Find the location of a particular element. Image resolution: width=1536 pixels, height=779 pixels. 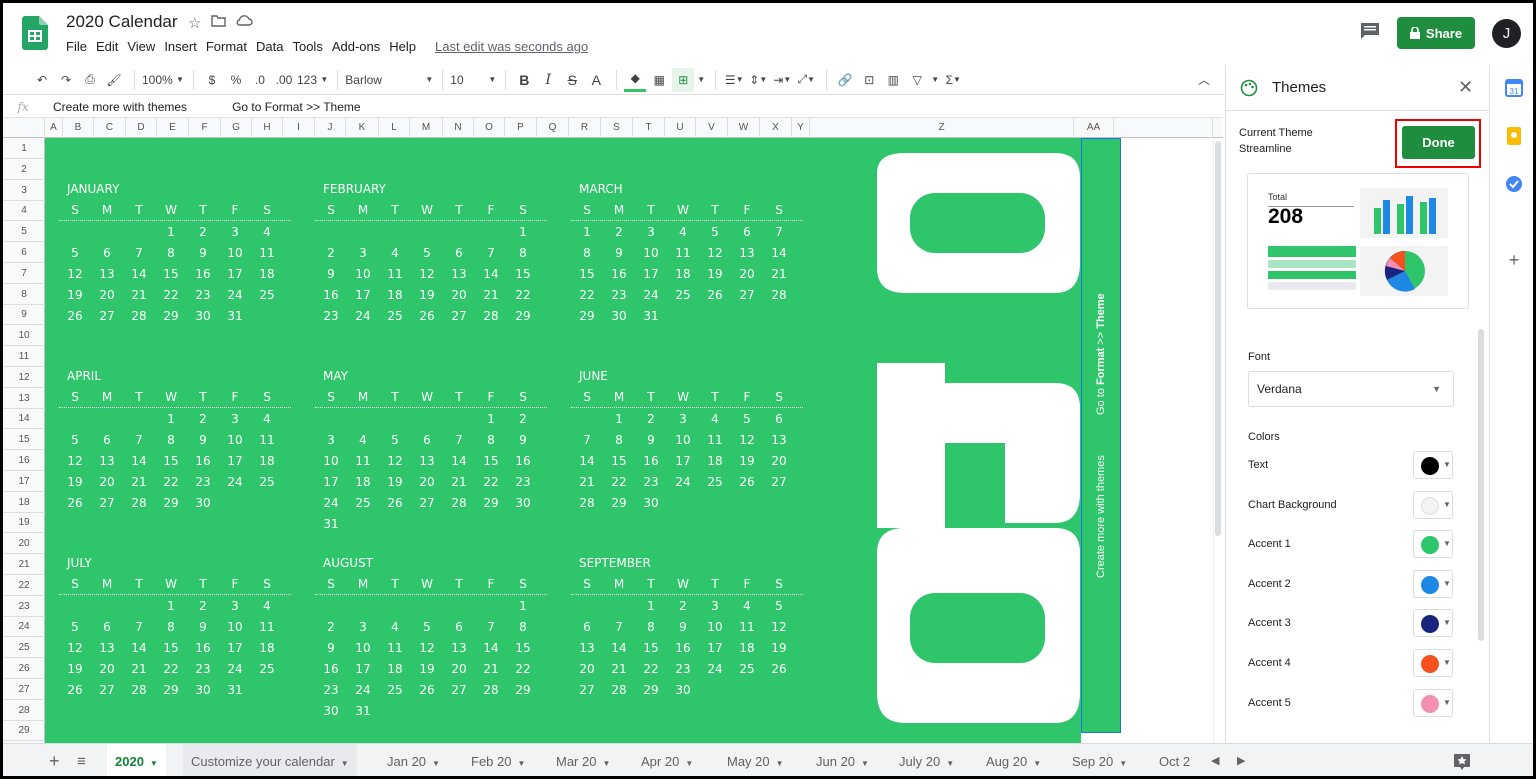

text-wrap-icon: ⇥ ▼ is located at coordinates (782, 80).